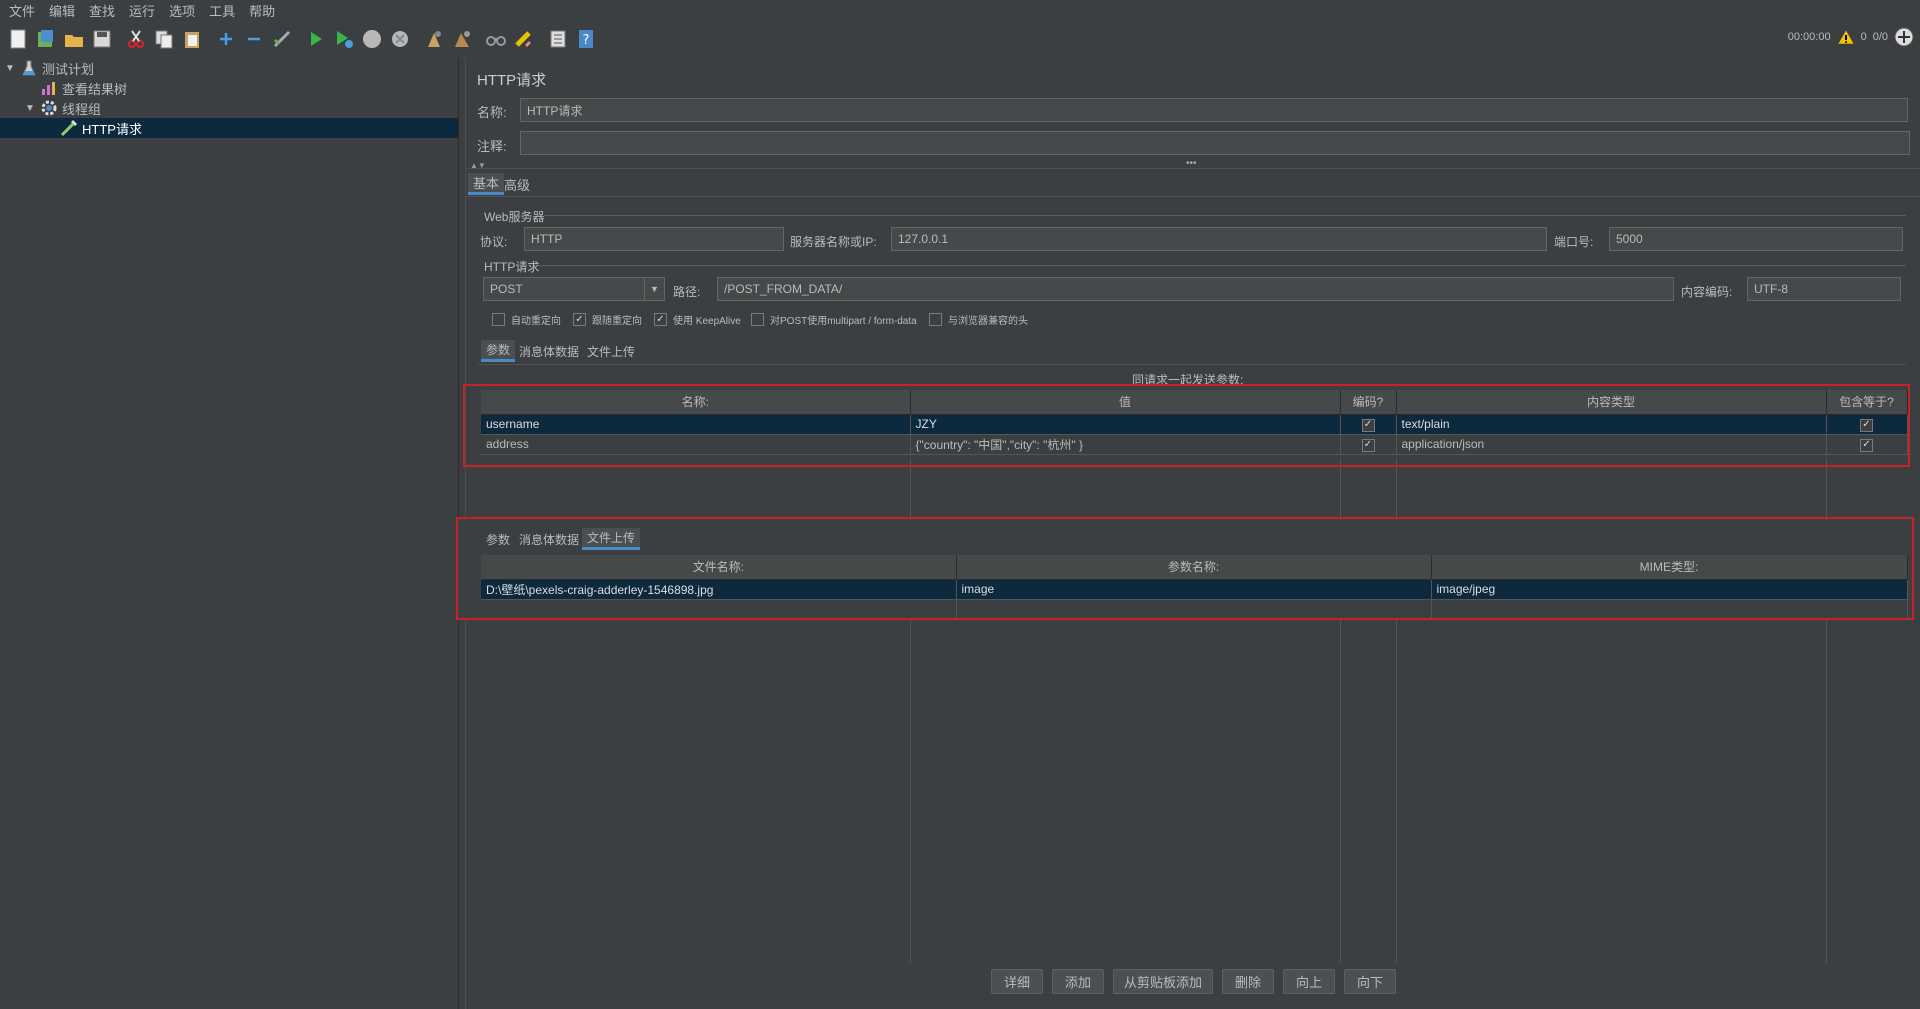  I want to click on add-from-clipboard-button: 从剪贴板添加, so click(1163, 981).